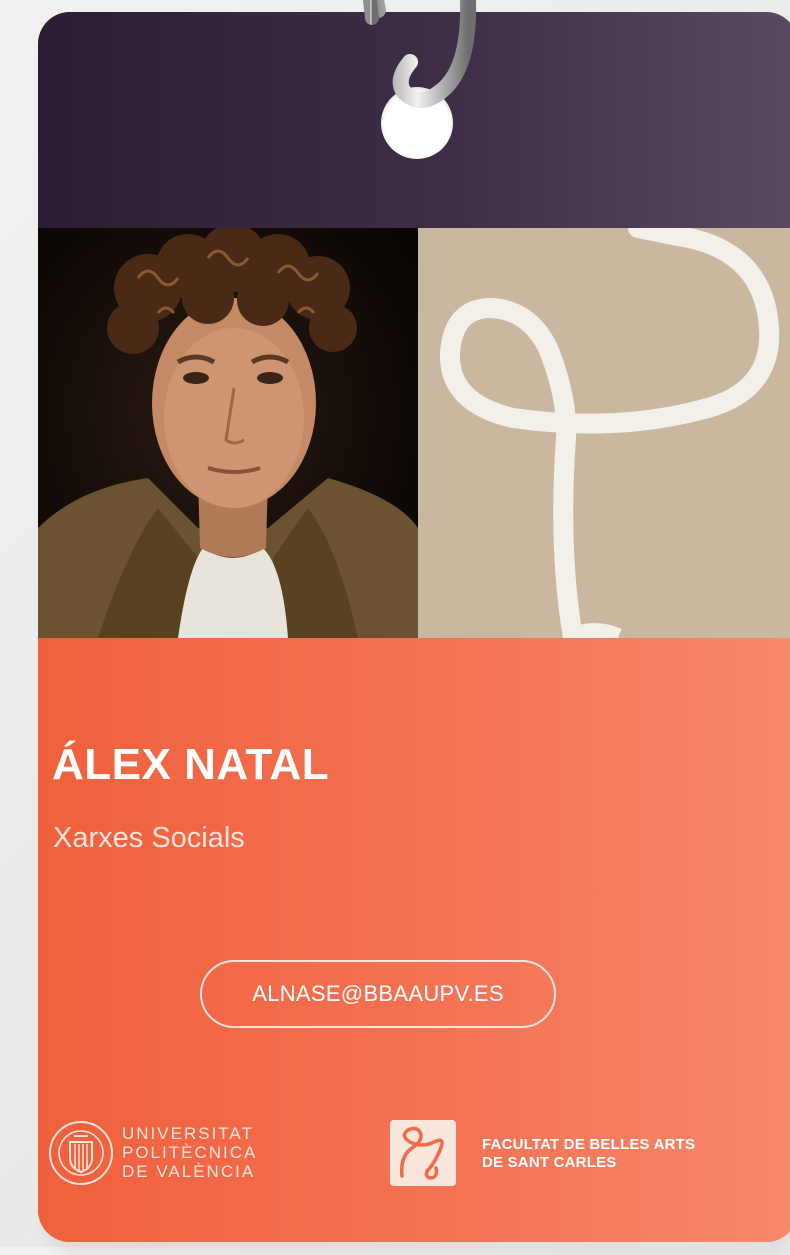  I want to click on faculty-logo-icon, so click(423, 1153).